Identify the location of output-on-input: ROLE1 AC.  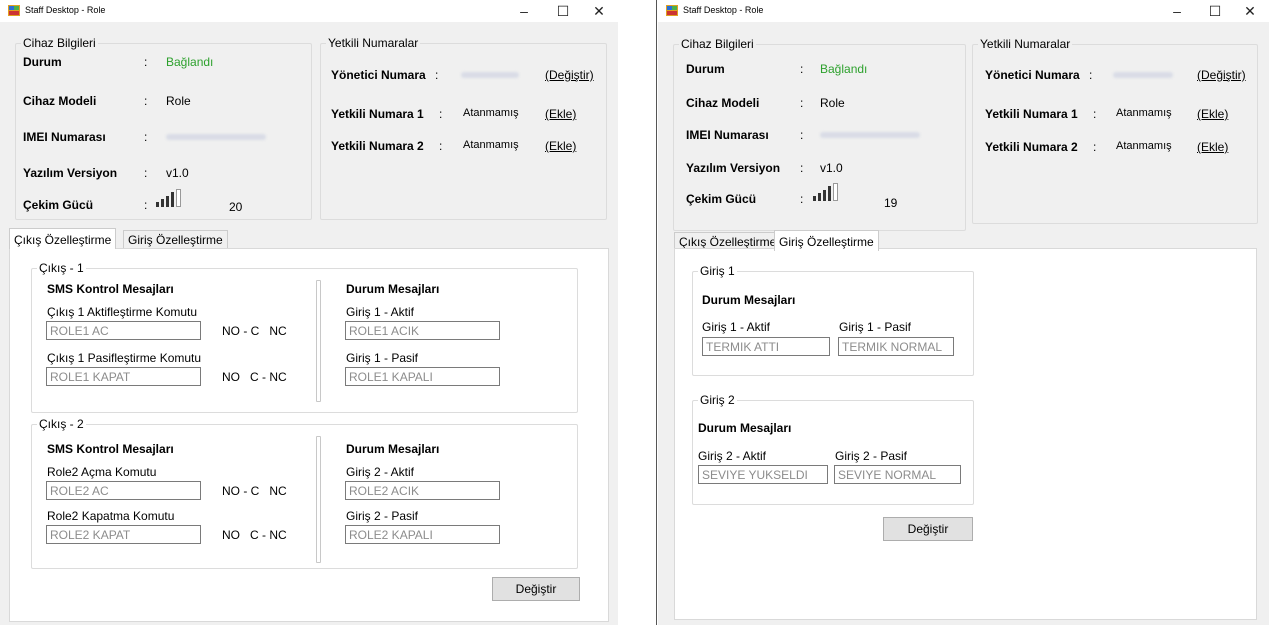
(123, 330).